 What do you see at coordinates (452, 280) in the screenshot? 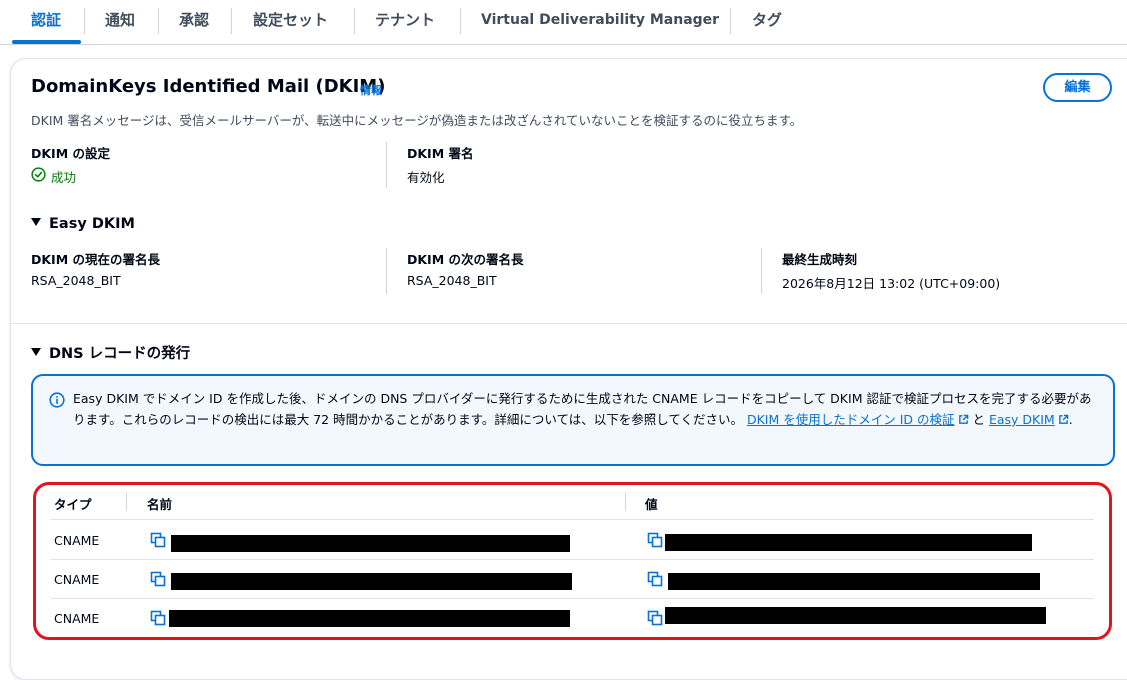
I see `next-key-length-value: RSA_2048_BIT` at bounding box center [452, 280].